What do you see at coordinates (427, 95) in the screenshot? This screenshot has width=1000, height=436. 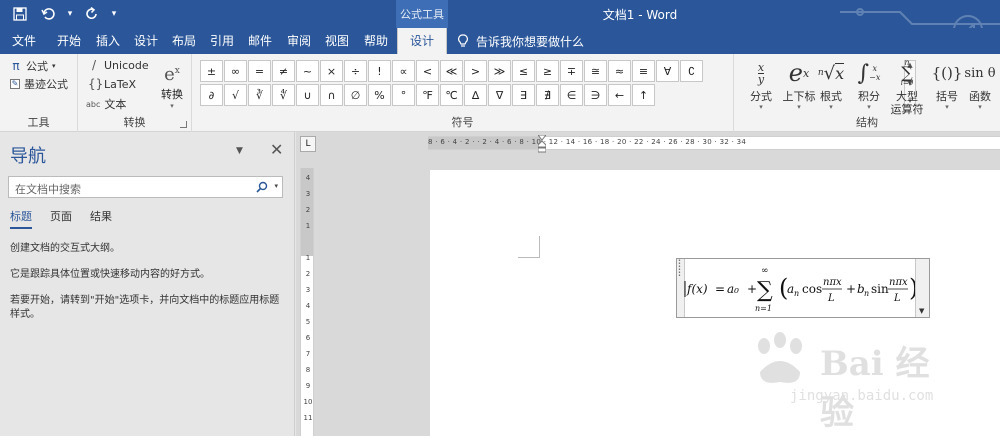 I see `symbol-button: ℉` at bounding box center [427, 95].